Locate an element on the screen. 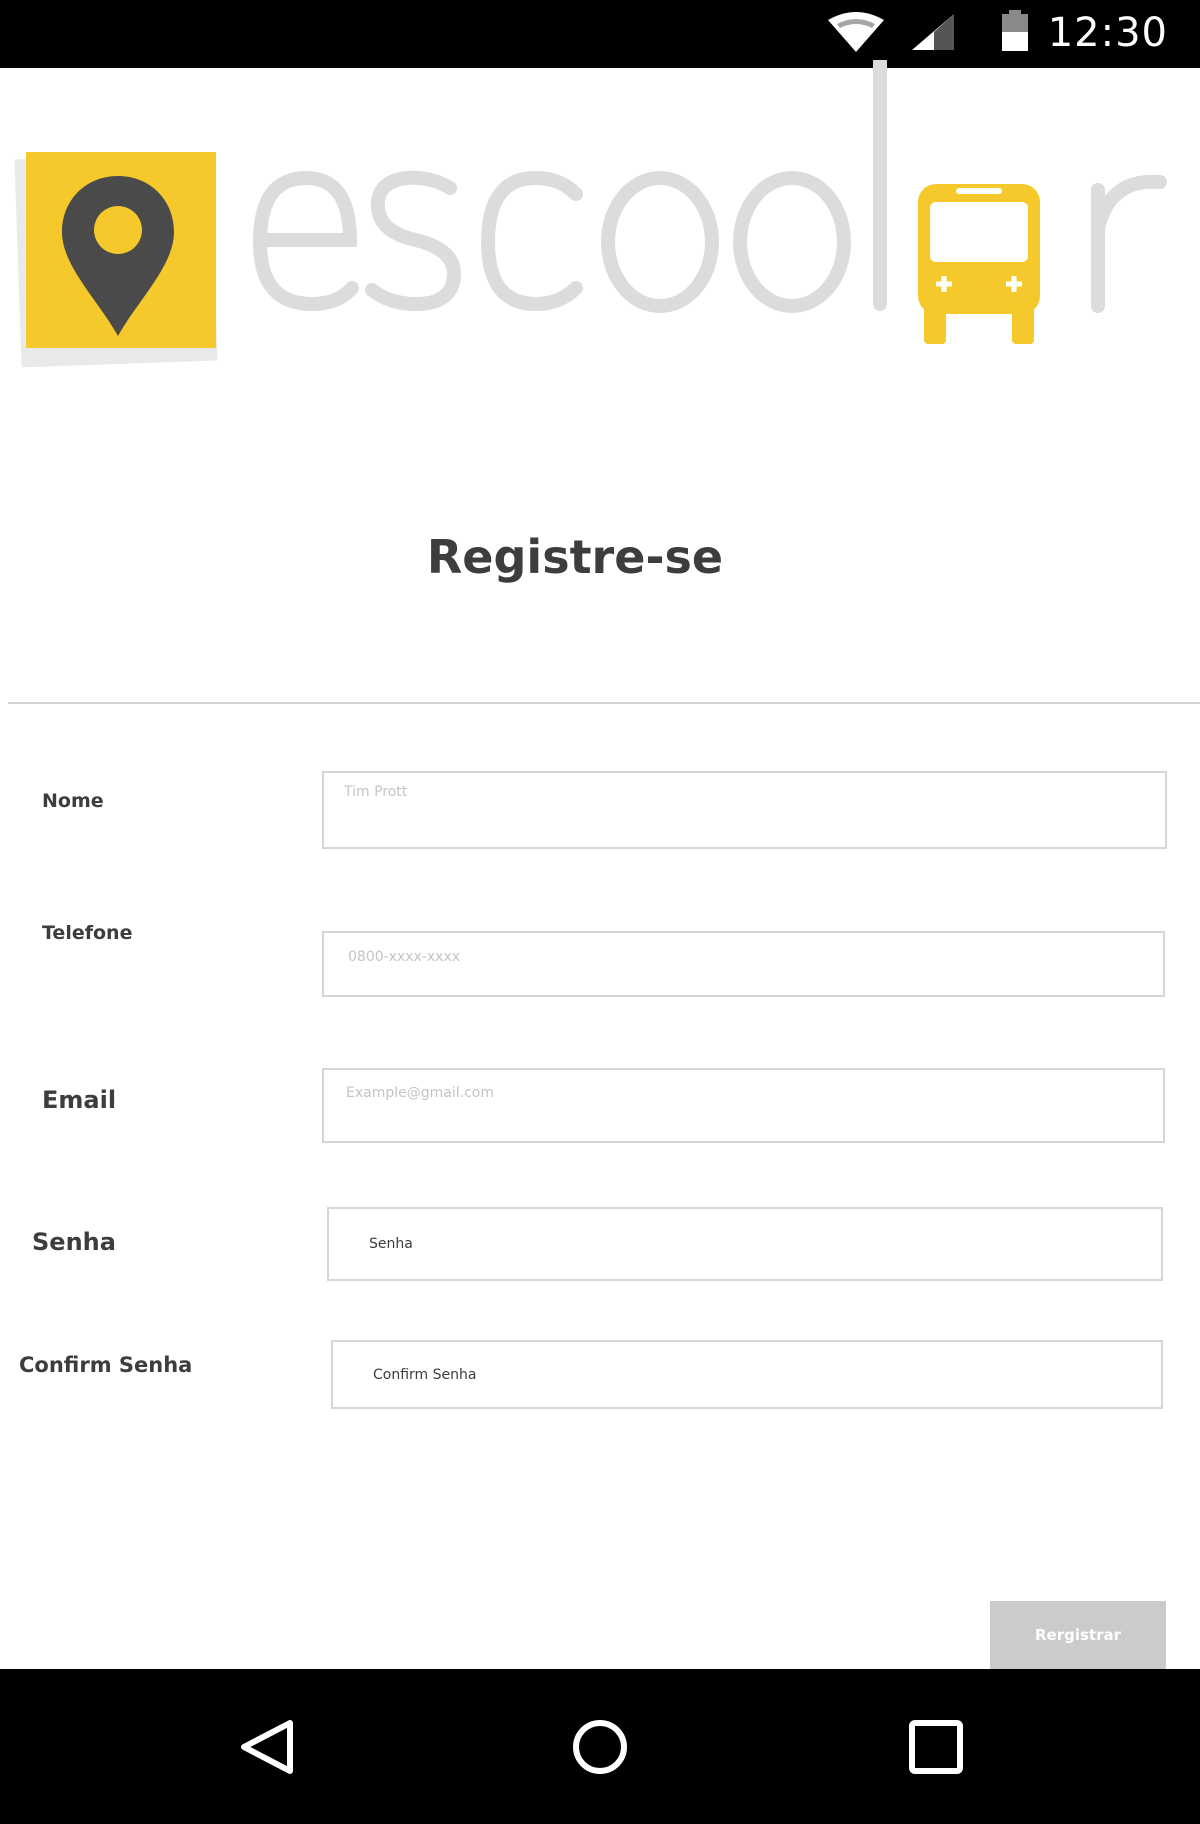 Image resolution: width=1200 pixels, height=1824 pixels. title-divider is located at coordinates (604, 703).